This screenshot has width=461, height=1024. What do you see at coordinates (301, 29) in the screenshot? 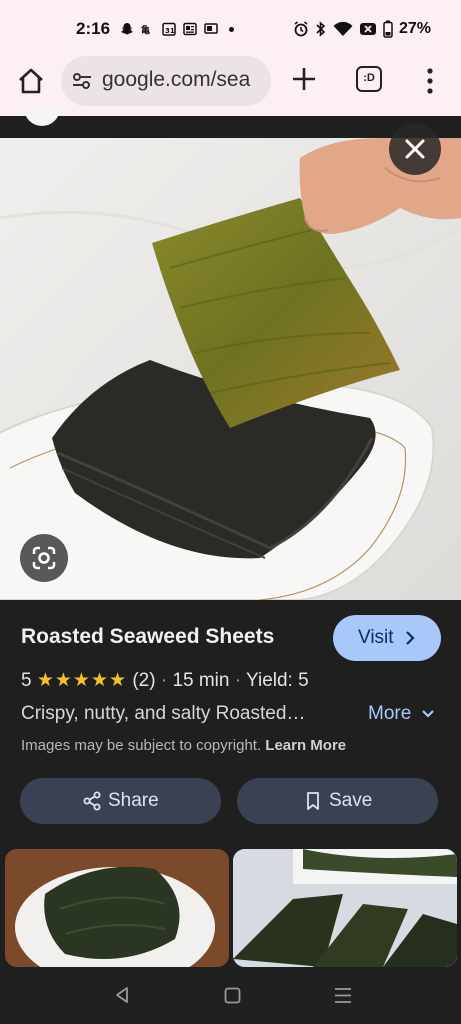
I see `alarm-icon` at bounding box center [301, 29].